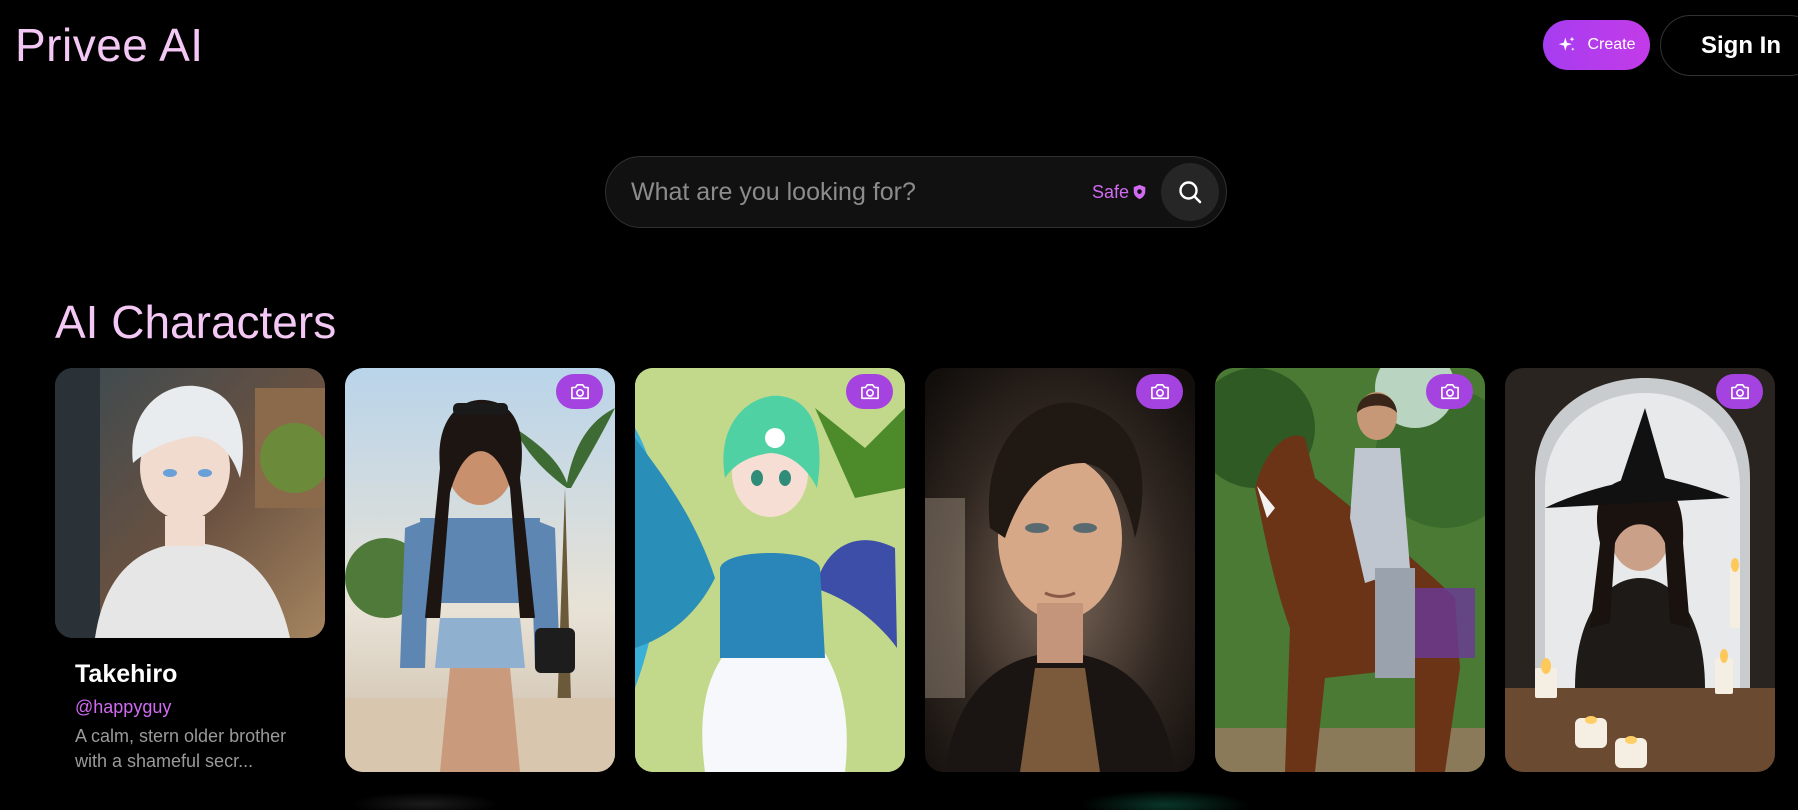 The height and width of the screenshot is (810, 1798). I want to click on safe-mode-toggle: Safe, so click(1119, 192).